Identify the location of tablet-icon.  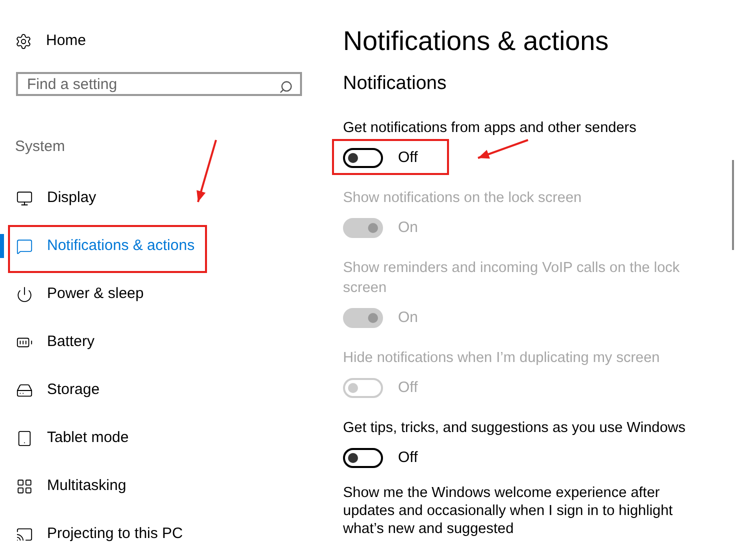
(24, 438).